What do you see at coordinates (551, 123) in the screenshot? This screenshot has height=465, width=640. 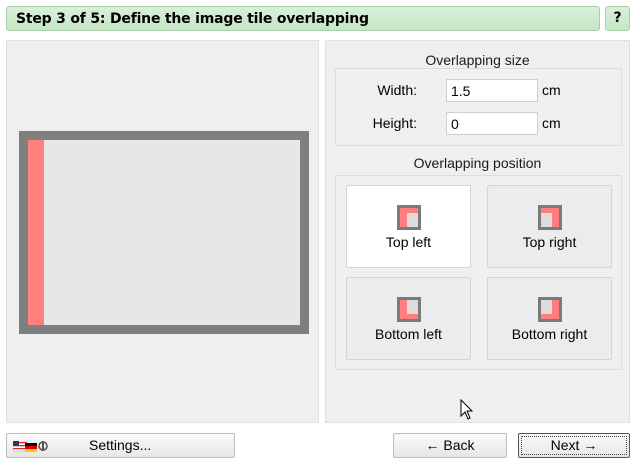 I see `height-unit: cm` at bounding box center [551, 123].